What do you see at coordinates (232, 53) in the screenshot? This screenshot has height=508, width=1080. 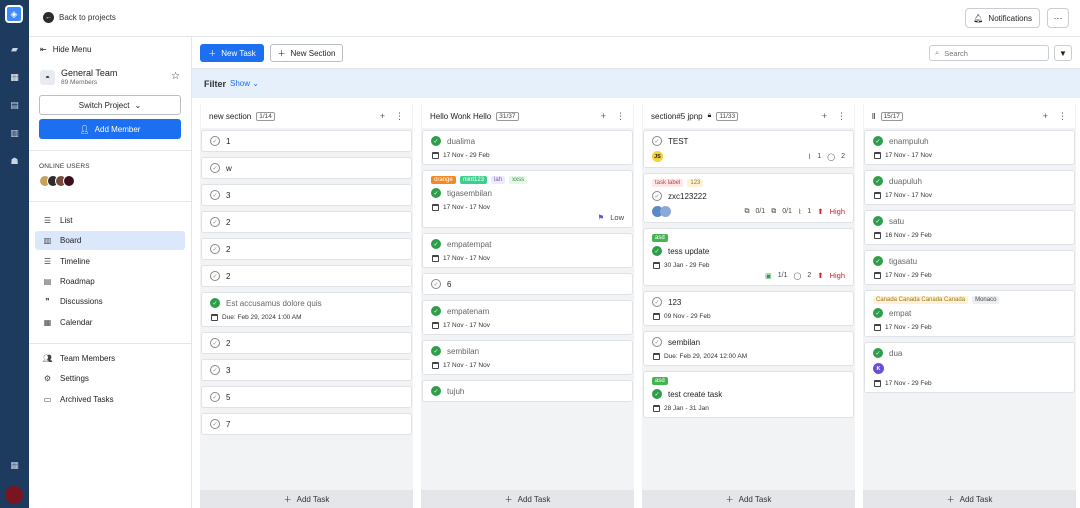 I see `new-task-button: ＋ New Task` at bounding box center [232, 53].